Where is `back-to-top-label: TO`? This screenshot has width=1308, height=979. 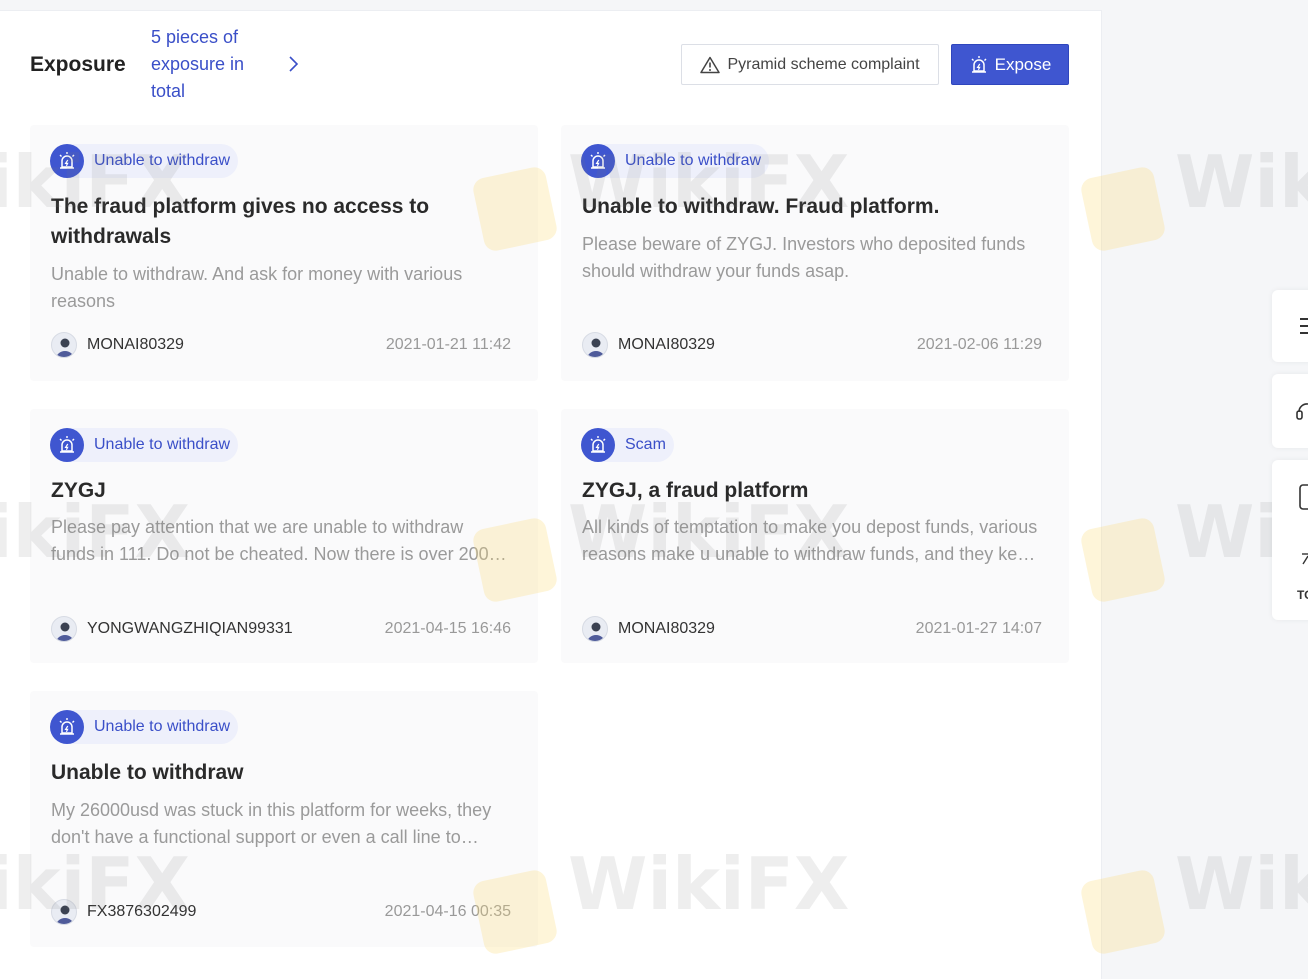
back-to-top-label: TO is located at coordinates (1302, 595).